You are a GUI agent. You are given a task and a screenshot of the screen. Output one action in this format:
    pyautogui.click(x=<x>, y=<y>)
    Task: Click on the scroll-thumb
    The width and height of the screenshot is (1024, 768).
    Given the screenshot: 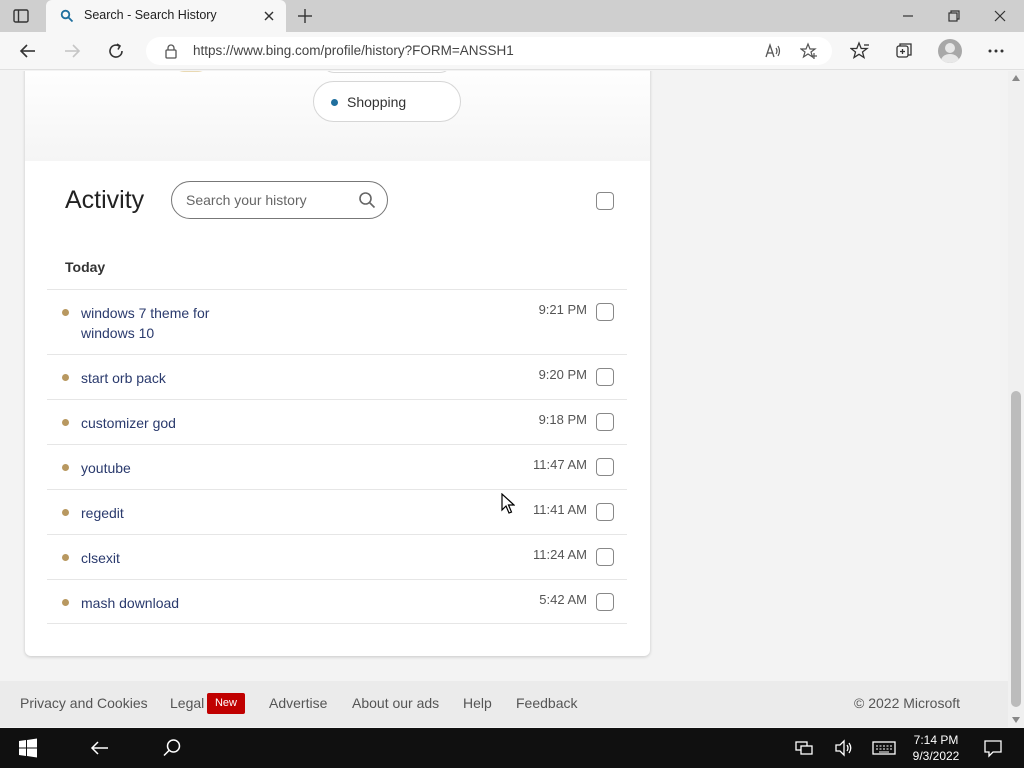 What is the action you would take?
    pyautogui.click(x=1016, y=549)
    